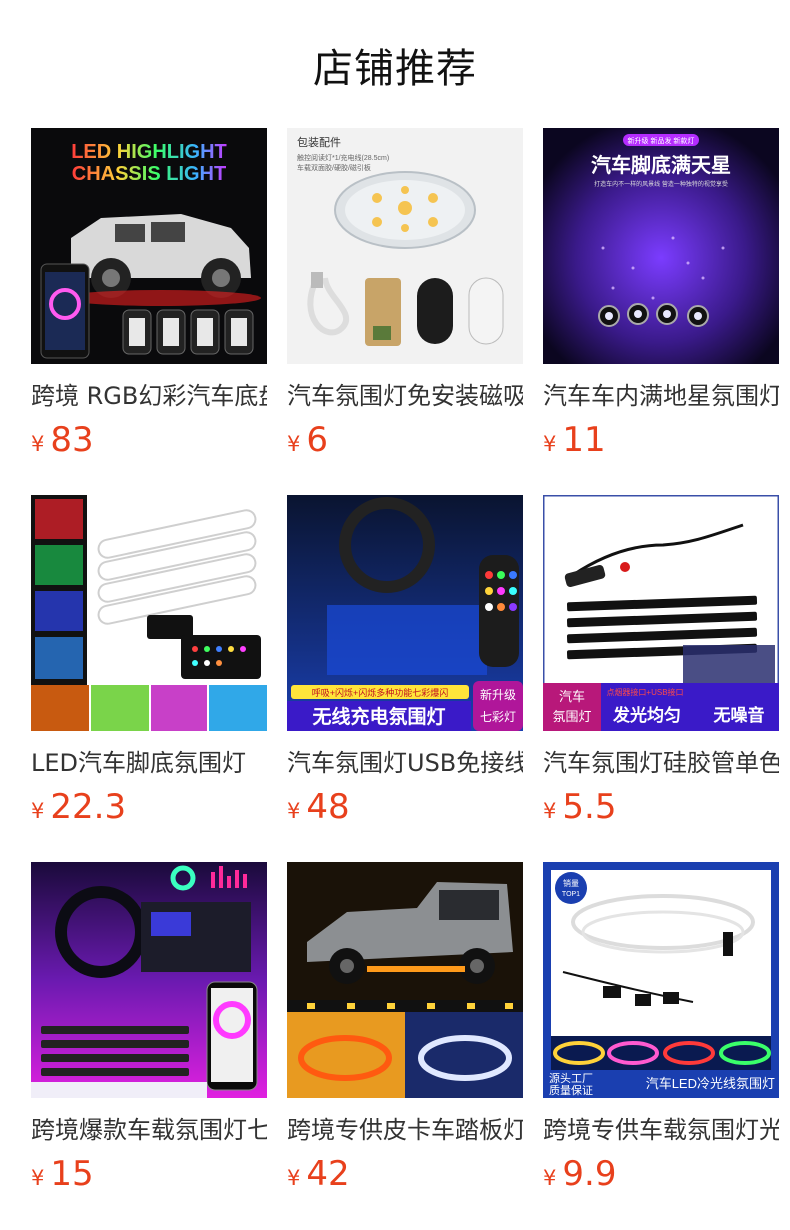  Describe the element at coordinates (571, 883) in the screenshot. I see `image-caption: 销量` at that location.